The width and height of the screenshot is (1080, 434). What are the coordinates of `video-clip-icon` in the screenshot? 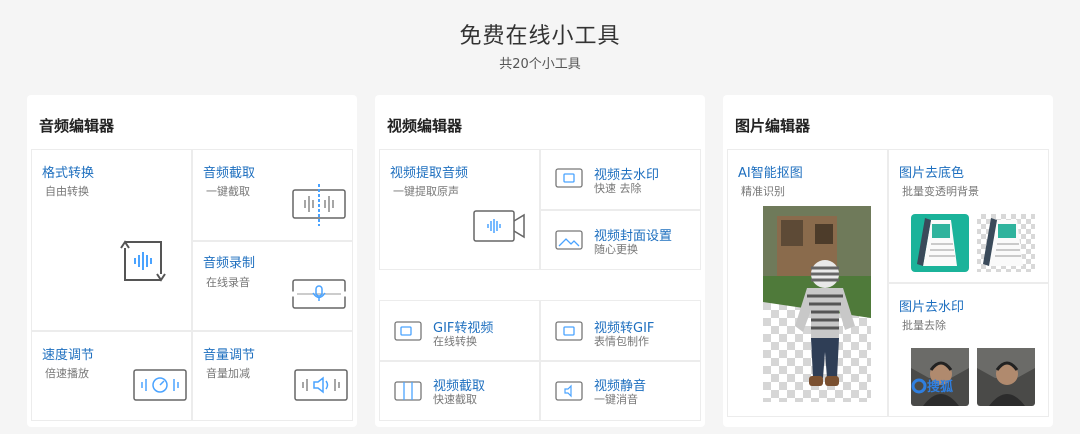 It's located at (408, 391).